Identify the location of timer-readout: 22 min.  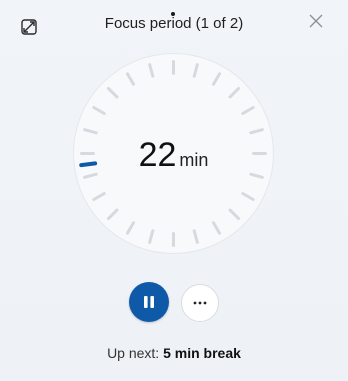
(173, 155).